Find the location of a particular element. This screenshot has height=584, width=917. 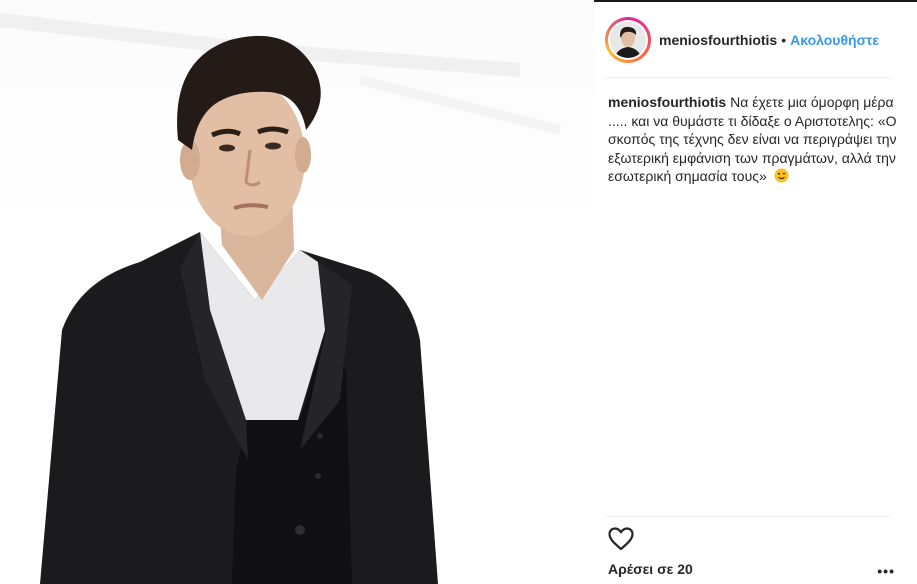

header-divider is located at coordinates (748, 77).